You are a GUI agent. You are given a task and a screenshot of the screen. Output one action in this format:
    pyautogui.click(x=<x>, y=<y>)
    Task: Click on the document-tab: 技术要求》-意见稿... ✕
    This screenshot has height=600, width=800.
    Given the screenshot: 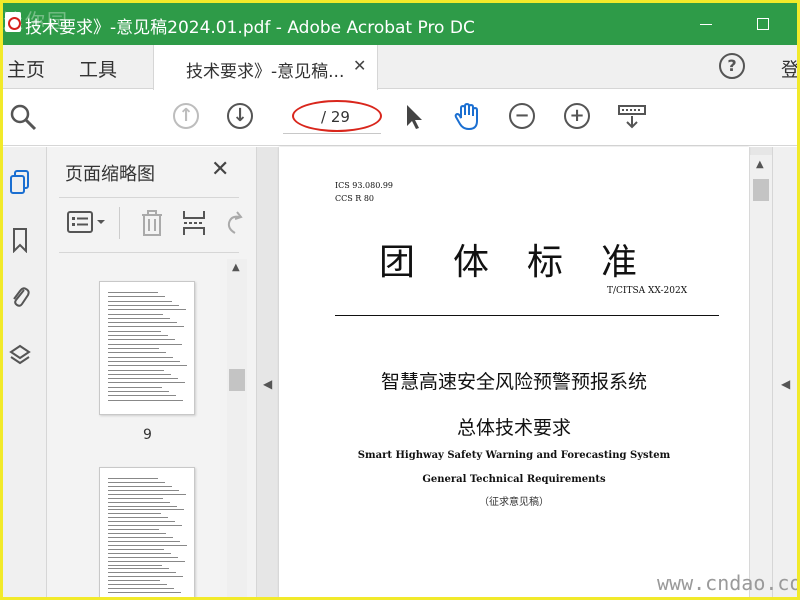 What is the action you would take?
    pyautogui.click(x=265, y=67)
    